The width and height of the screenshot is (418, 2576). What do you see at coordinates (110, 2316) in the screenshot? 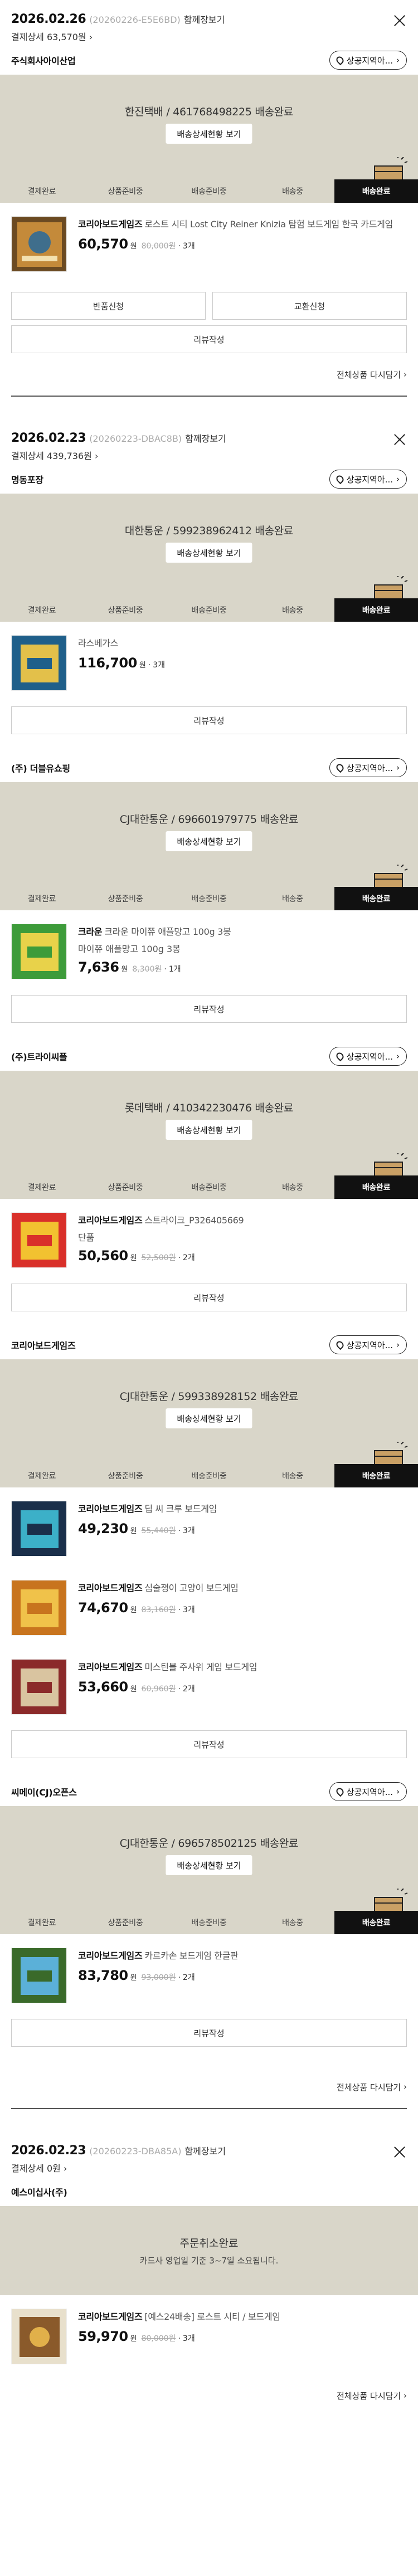
I see `product-brand: 코리아보드게임즈` at bounding box center [110, 2316].